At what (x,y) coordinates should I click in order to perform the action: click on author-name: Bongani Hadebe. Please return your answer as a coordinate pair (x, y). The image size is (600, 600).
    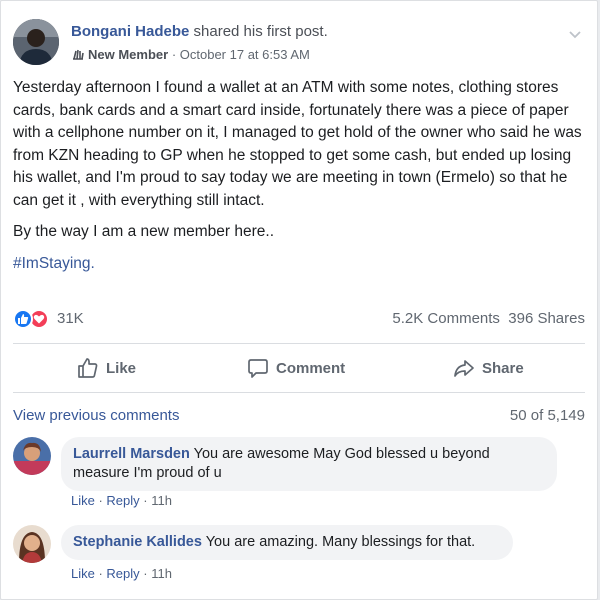
    Looking at the image, I should click on (130, 31).